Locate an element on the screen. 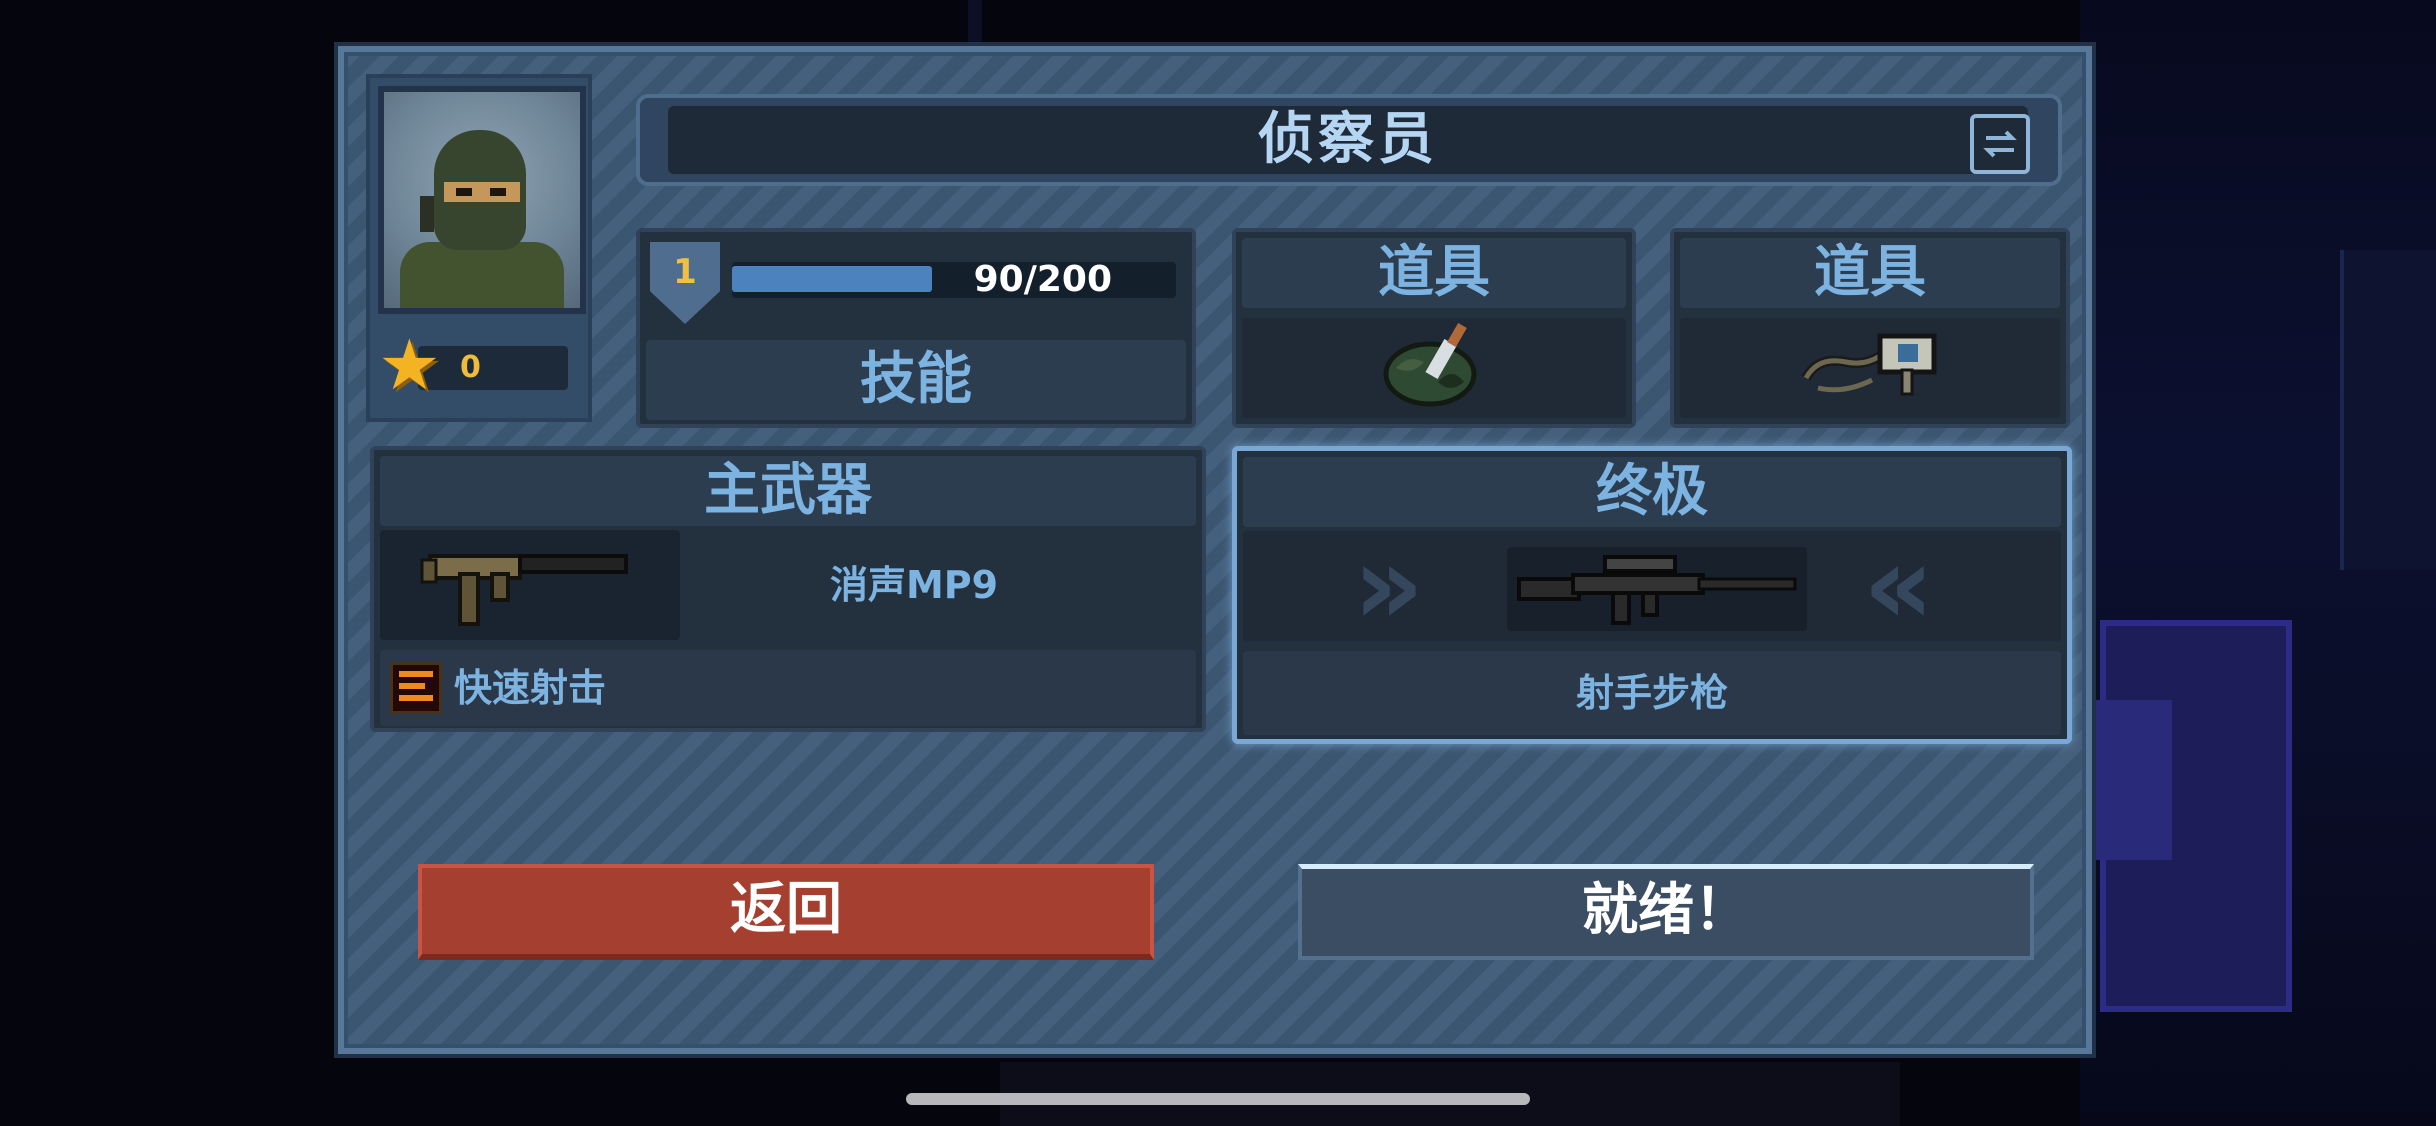 This screenshot has width=2436, height=1126. character-portrait-panel: ★ 0 is located at coordinates (479, 248).